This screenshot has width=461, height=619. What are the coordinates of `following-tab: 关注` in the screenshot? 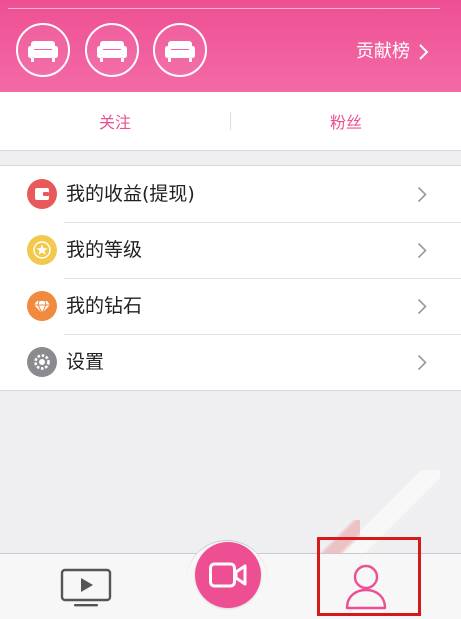 It's located at (115, 121).